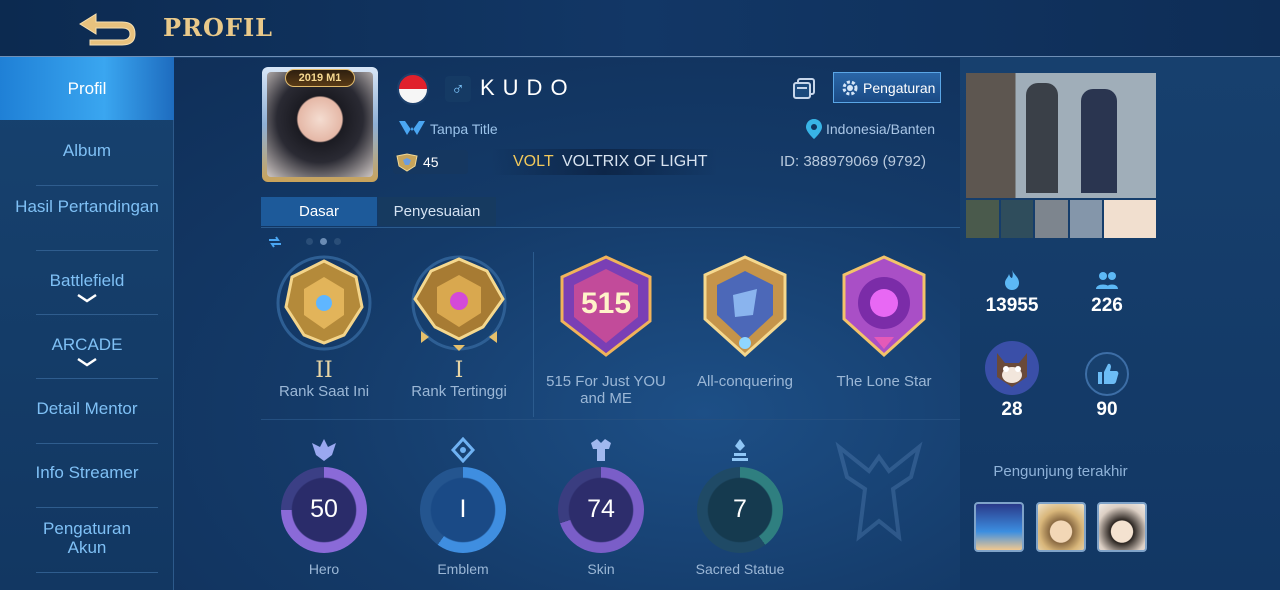 This screenshot has height=590, width=1280. I want to click on squad-banner: VOLT VOLTRIX OF LIGHT, so click(604, 162).